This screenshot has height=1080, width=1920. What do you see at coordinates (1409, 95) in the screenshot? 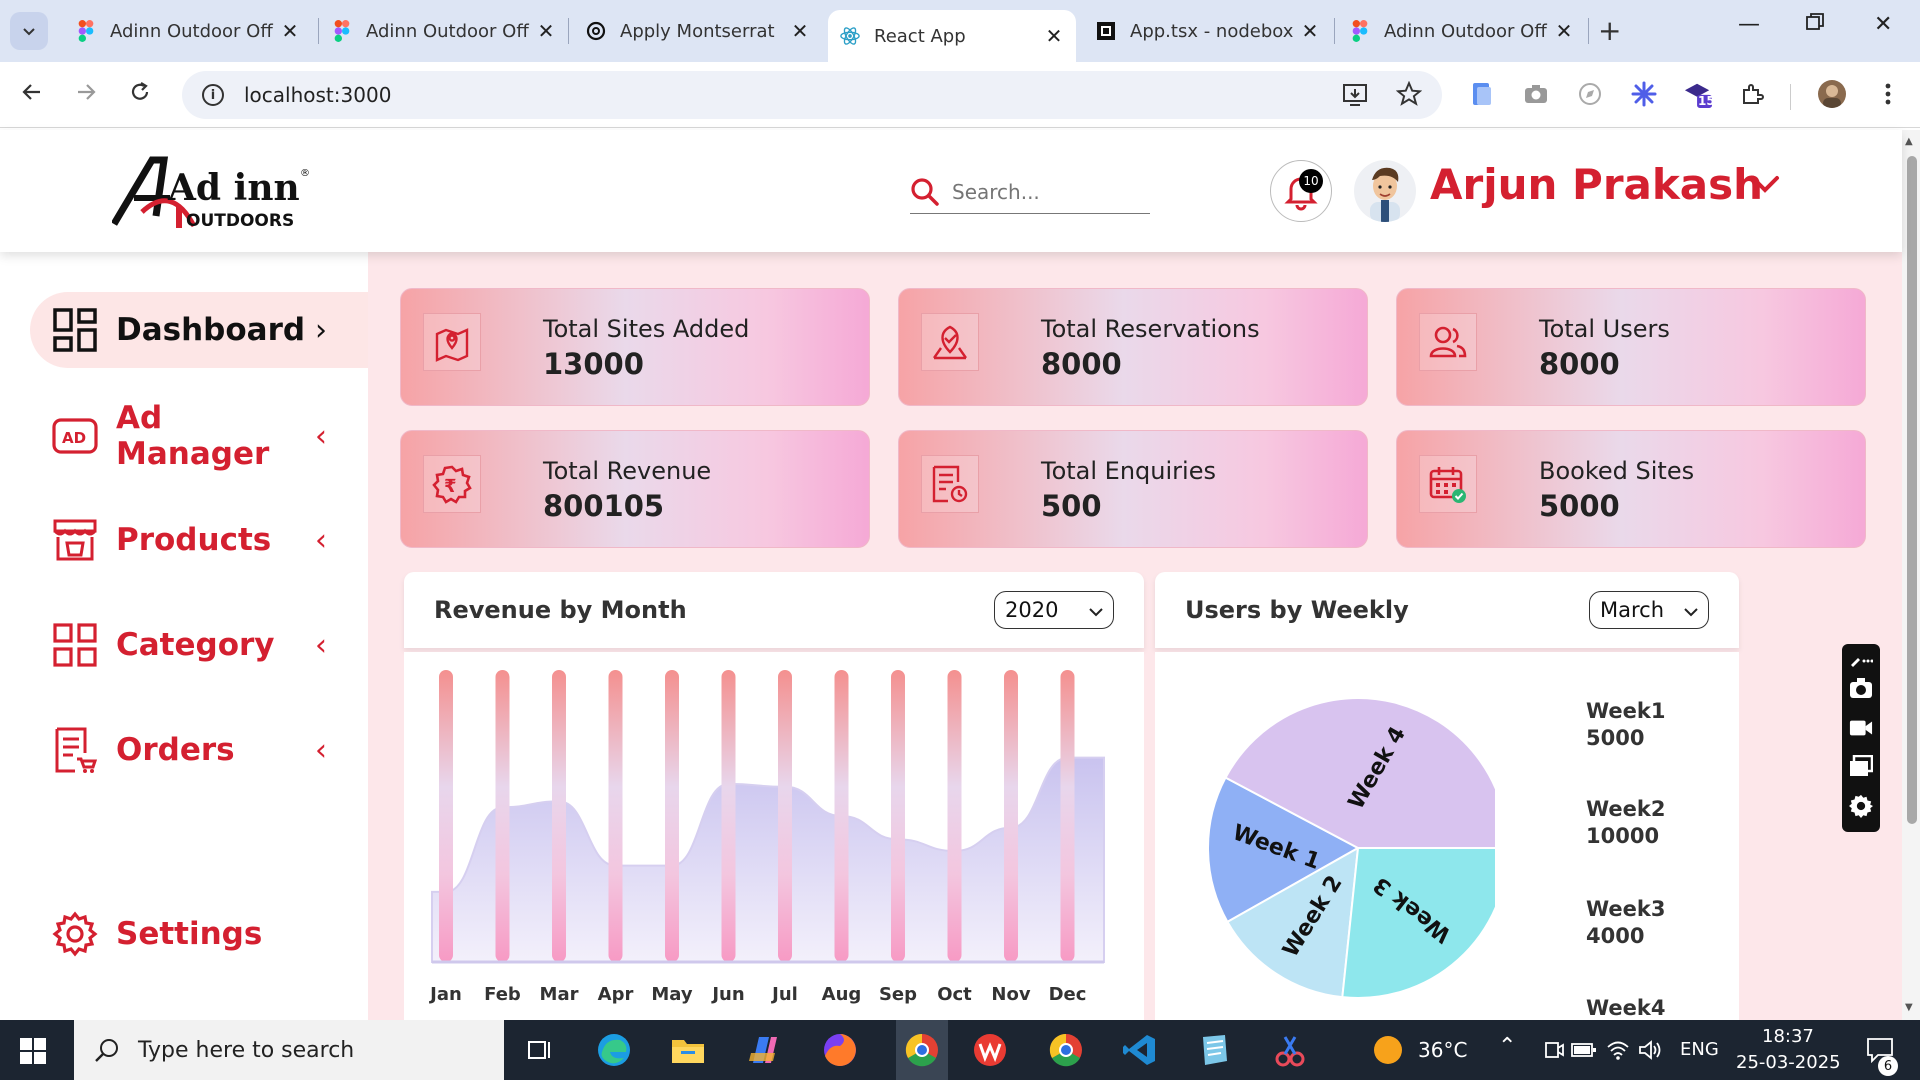
I see `bookmark-star-icon` at bounding box center [1409, 95].